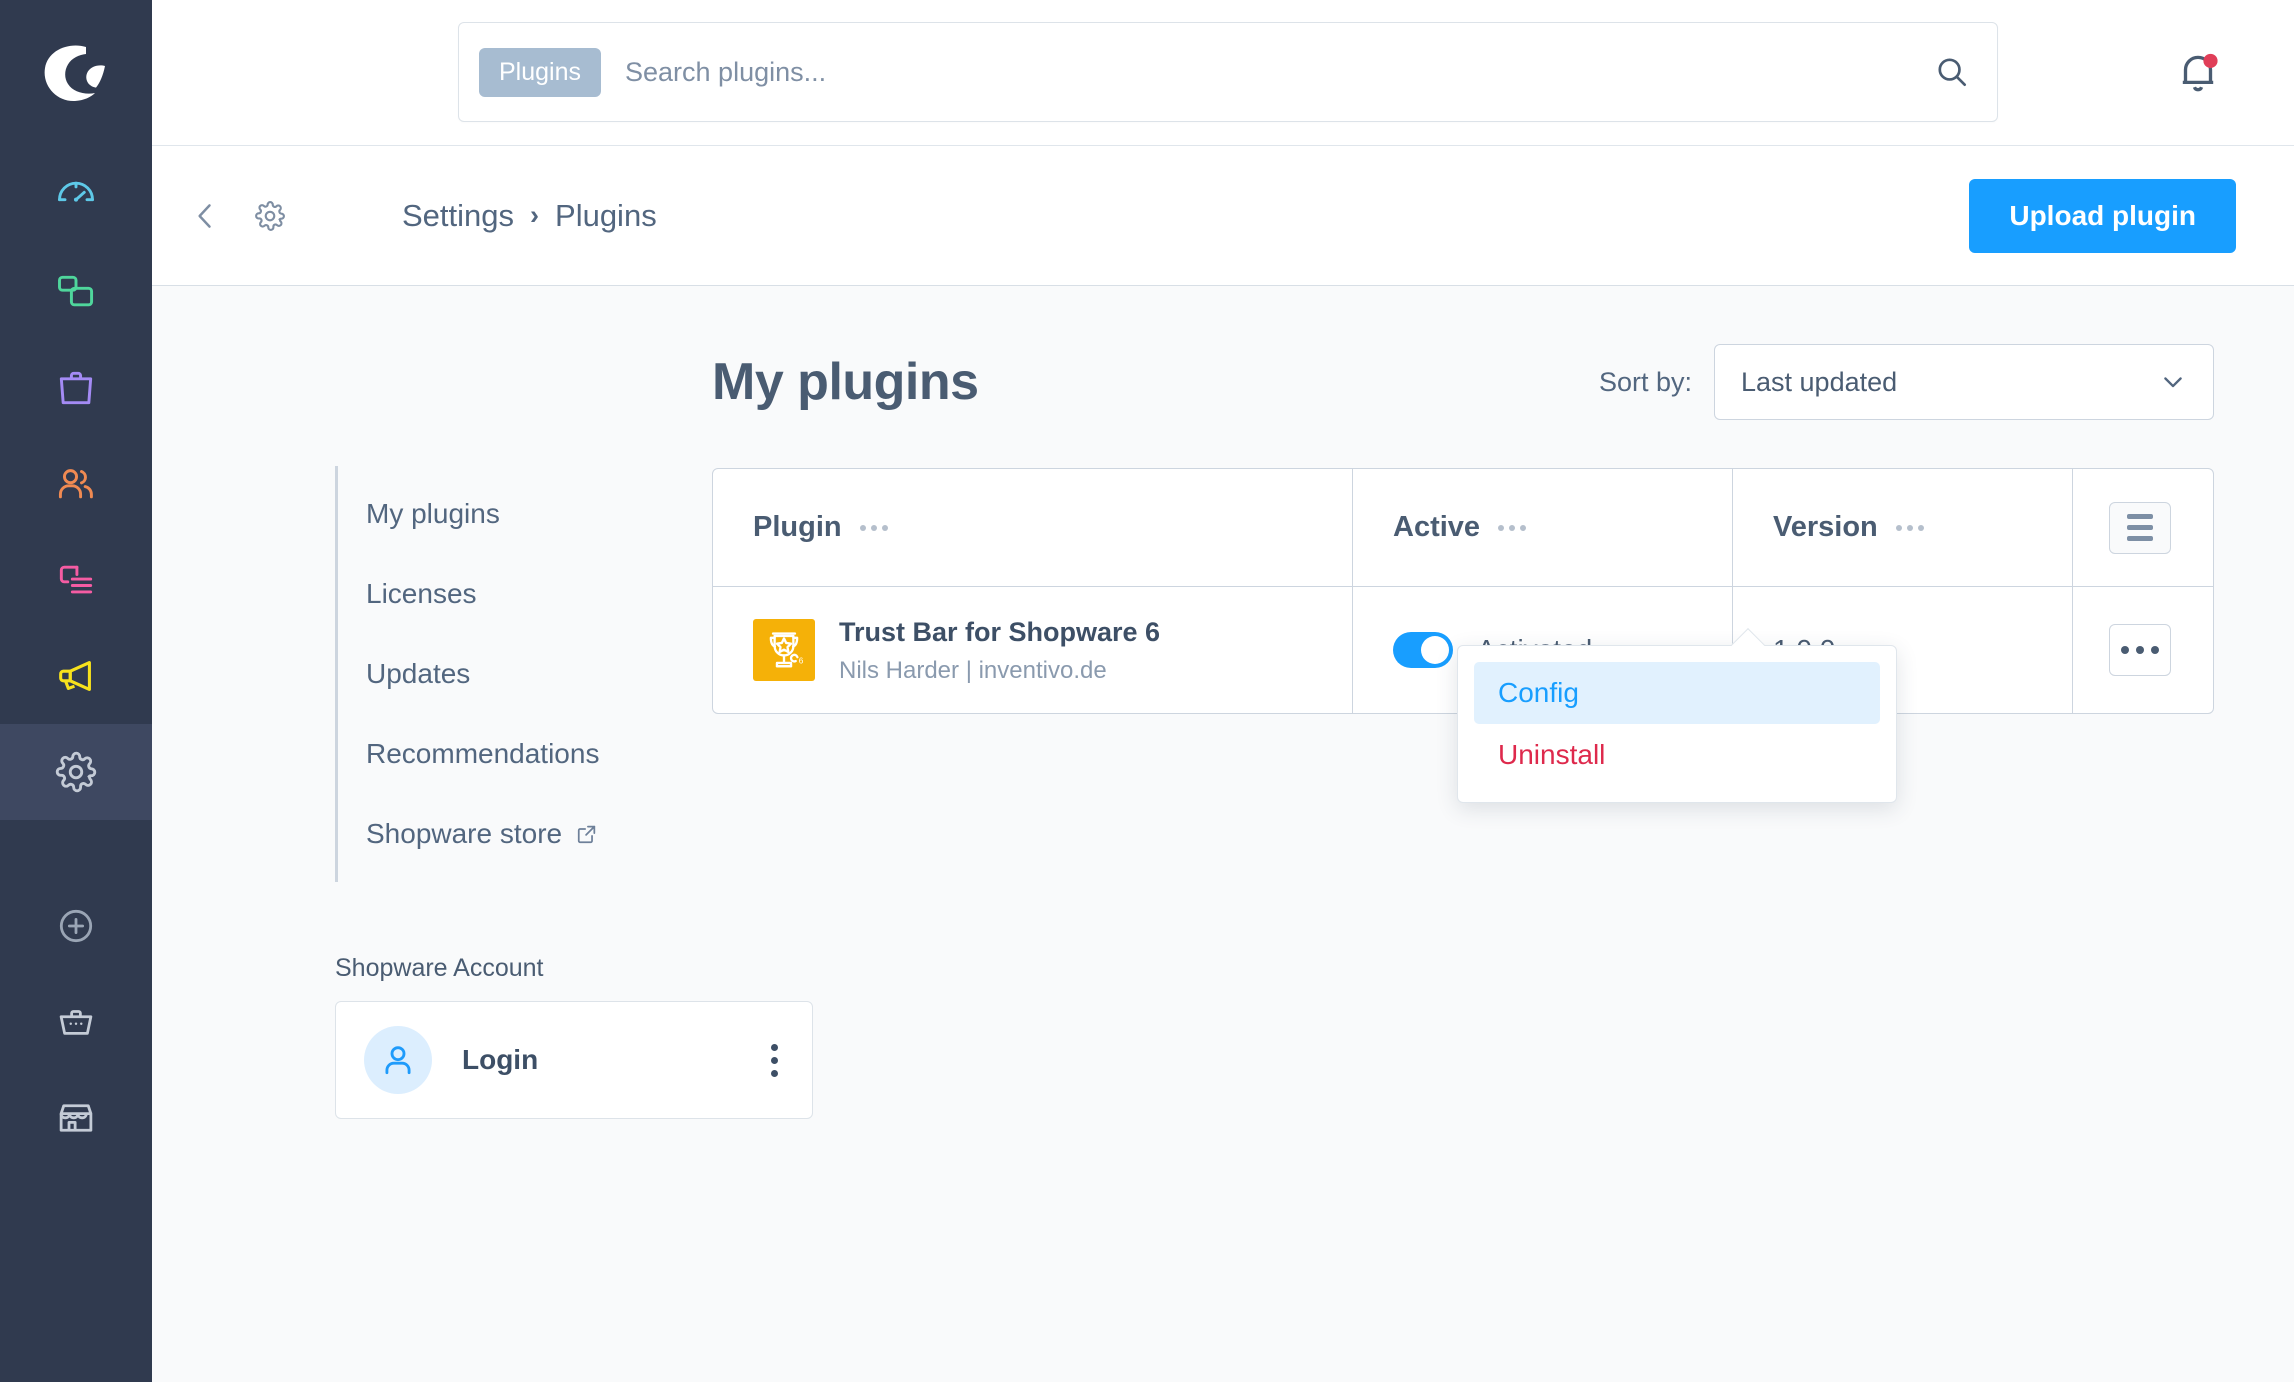 The height and width of the screenshot is (1382, 2294). I want to click on account-section-title: Shopware Account, so click(439, 968).